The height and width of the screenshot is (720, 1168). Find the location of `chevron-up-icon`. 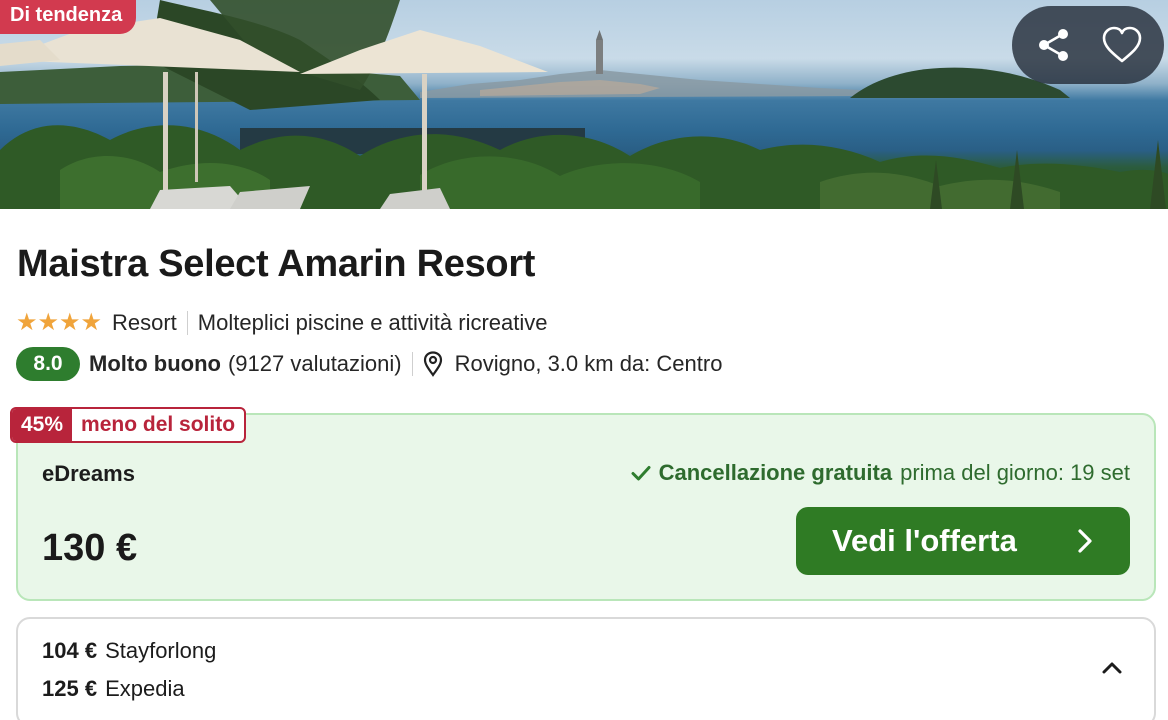

chevron-up-icon is located at coordinates (1112, 668).